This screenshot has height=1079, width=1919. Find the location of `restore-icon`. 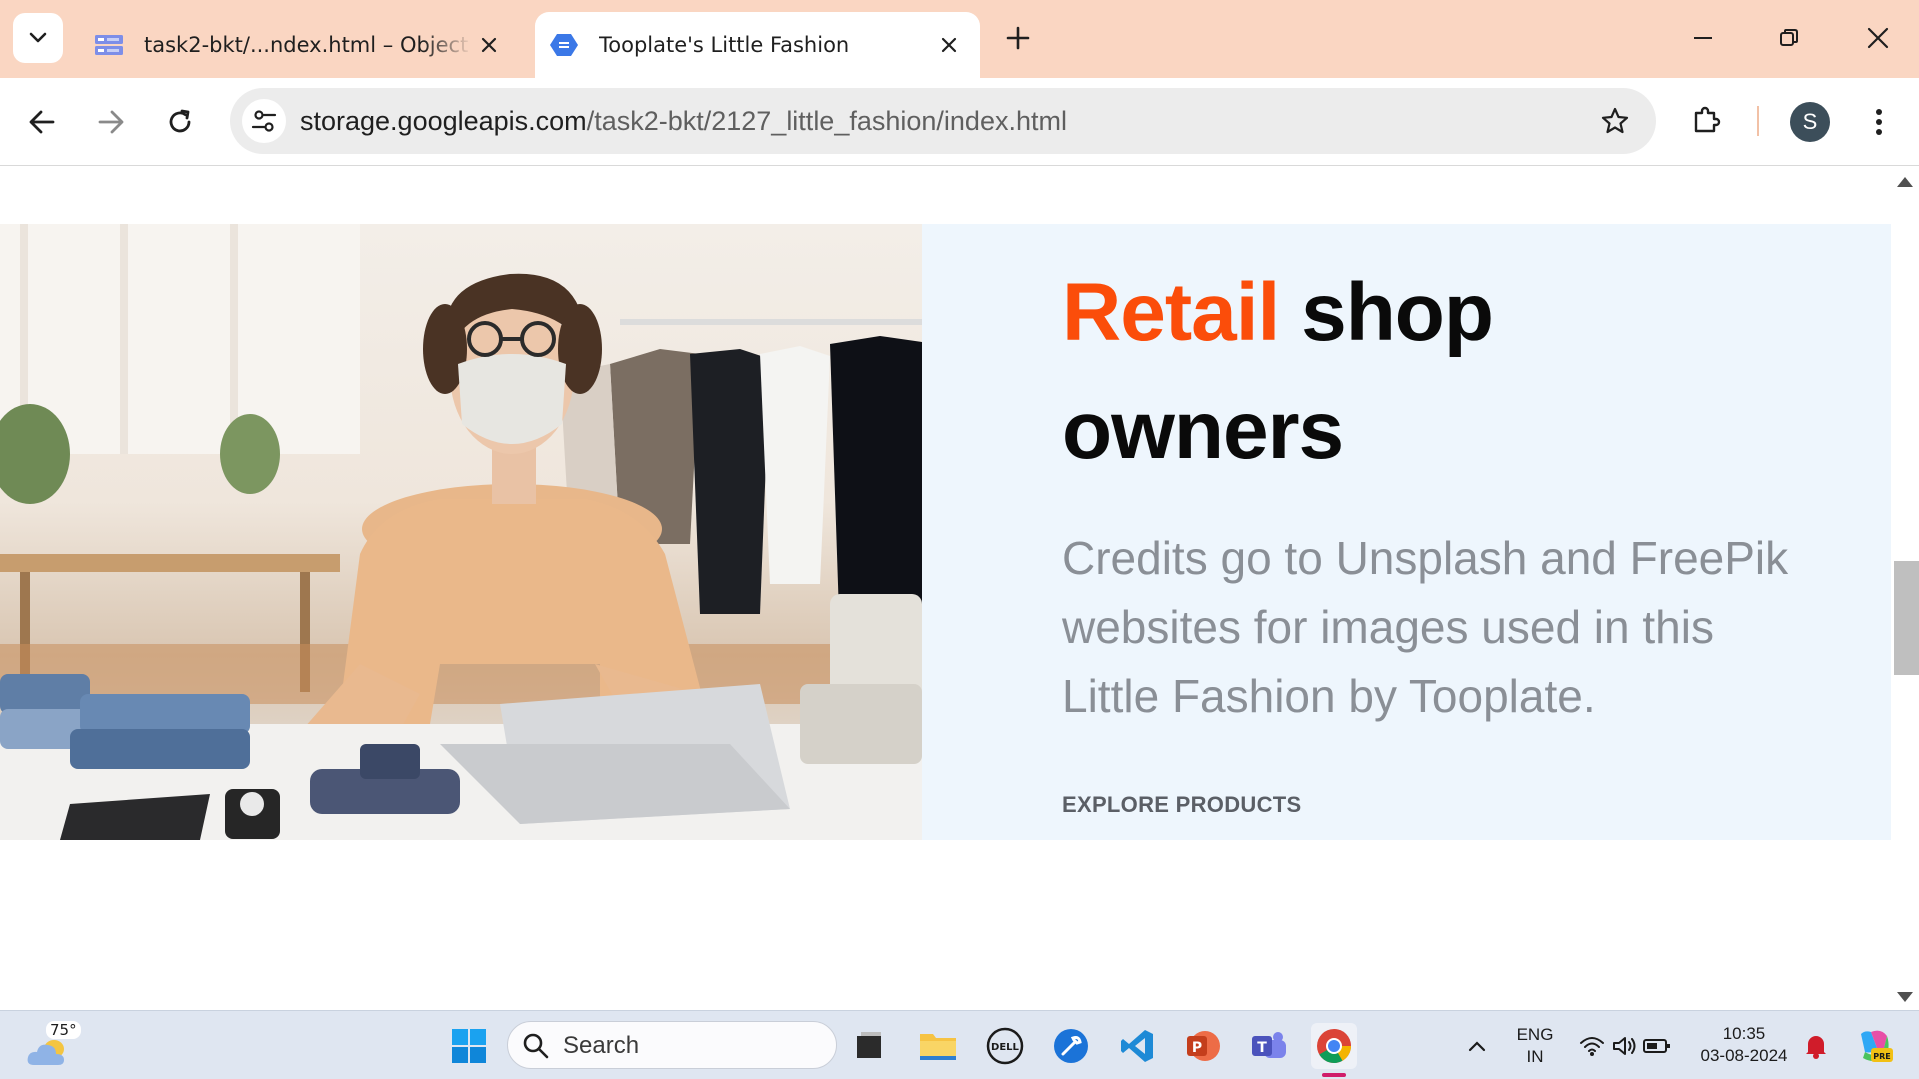

restore-icon is located at coordinates (1789, 37).